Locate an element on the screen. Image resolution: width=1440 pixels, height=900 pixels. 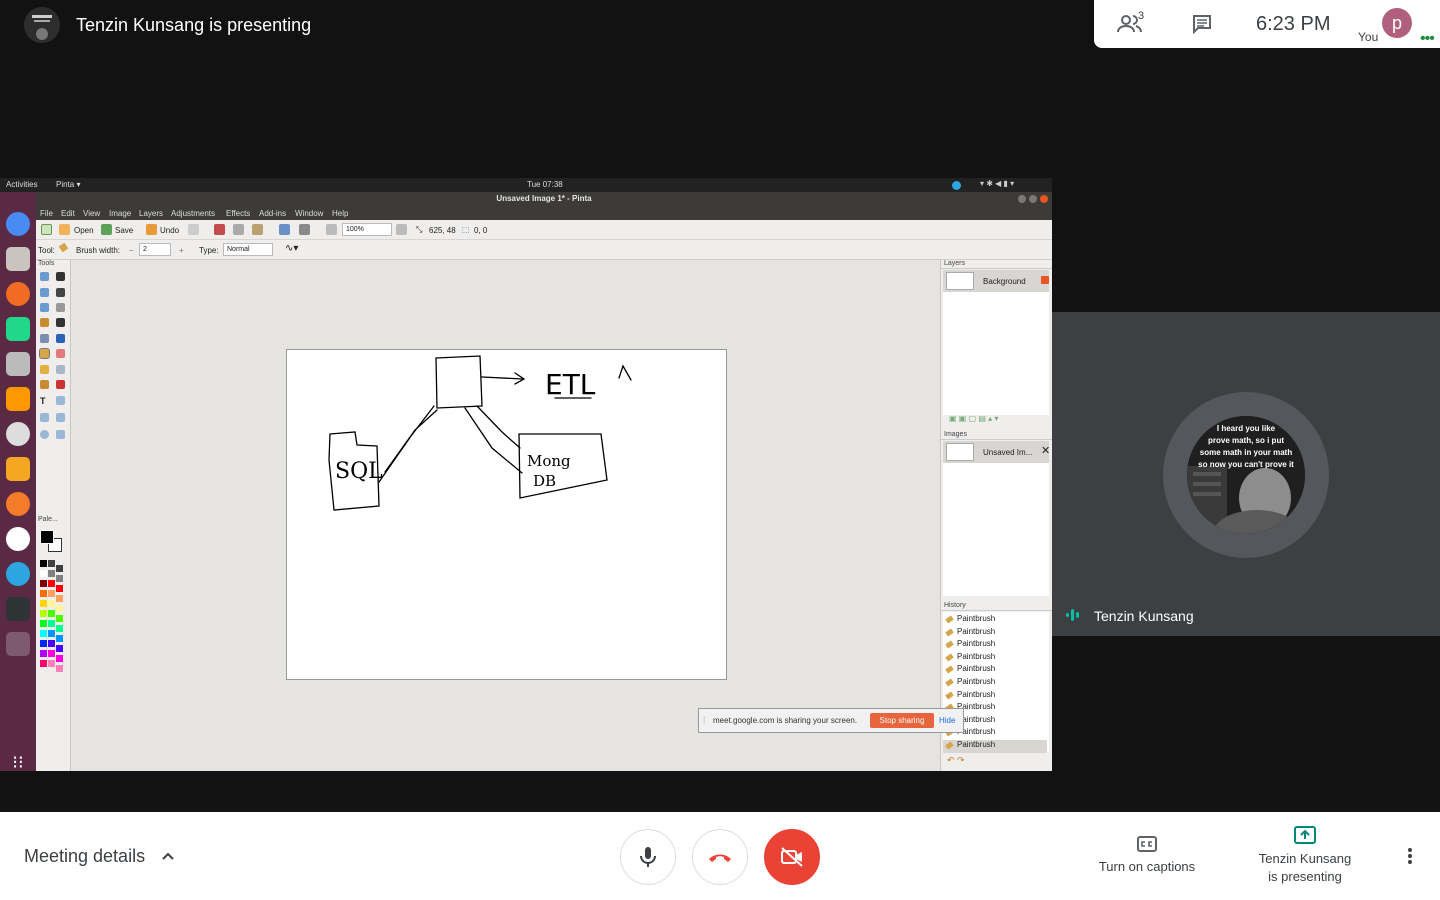
zoom-tool-icon is located at coordinates (60, 307).